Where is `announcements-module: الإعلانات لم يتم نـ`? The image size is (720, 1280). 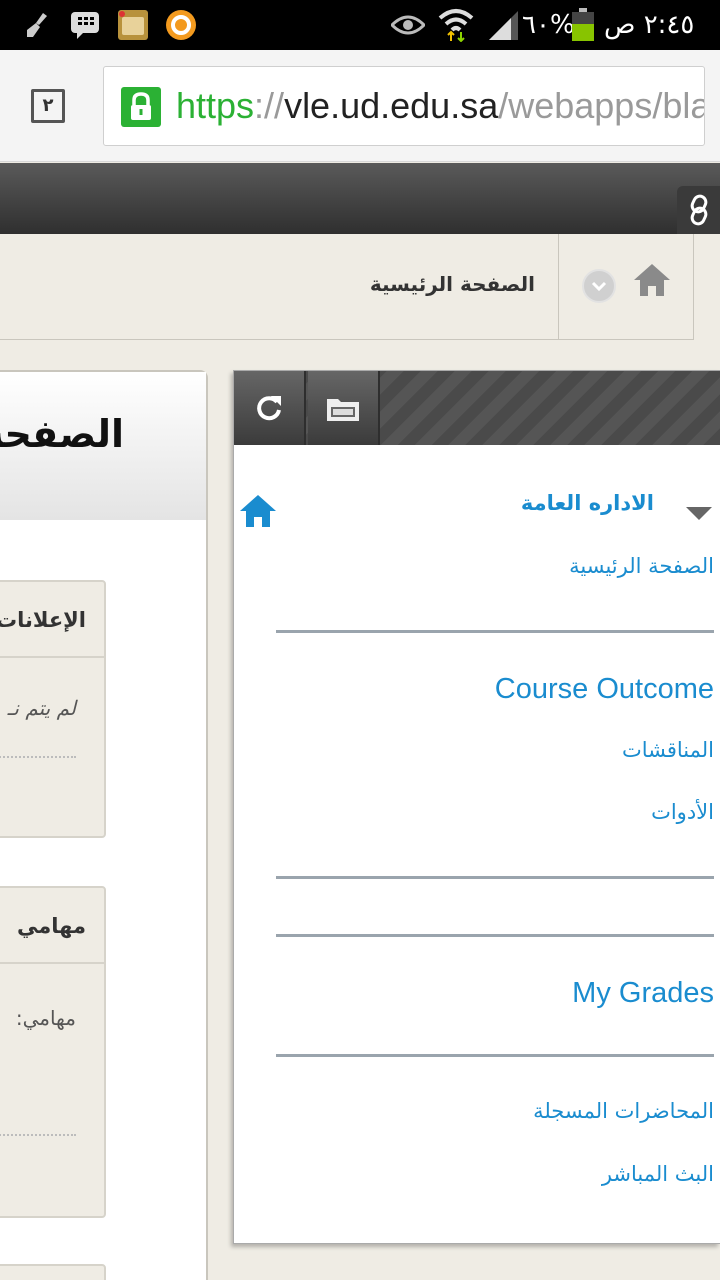 announcements-module: الإعلانات لم يتم نـ is located at coordinates (53, 709).